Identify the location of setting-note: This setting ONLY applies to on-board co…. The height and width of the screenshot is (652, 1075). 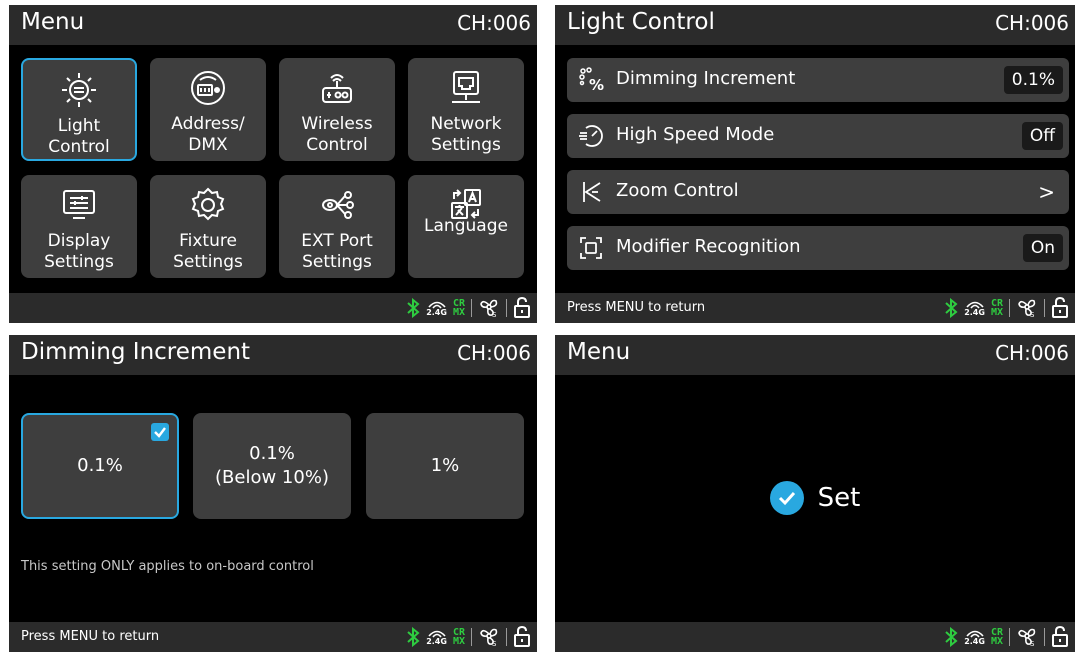
(167, 566).